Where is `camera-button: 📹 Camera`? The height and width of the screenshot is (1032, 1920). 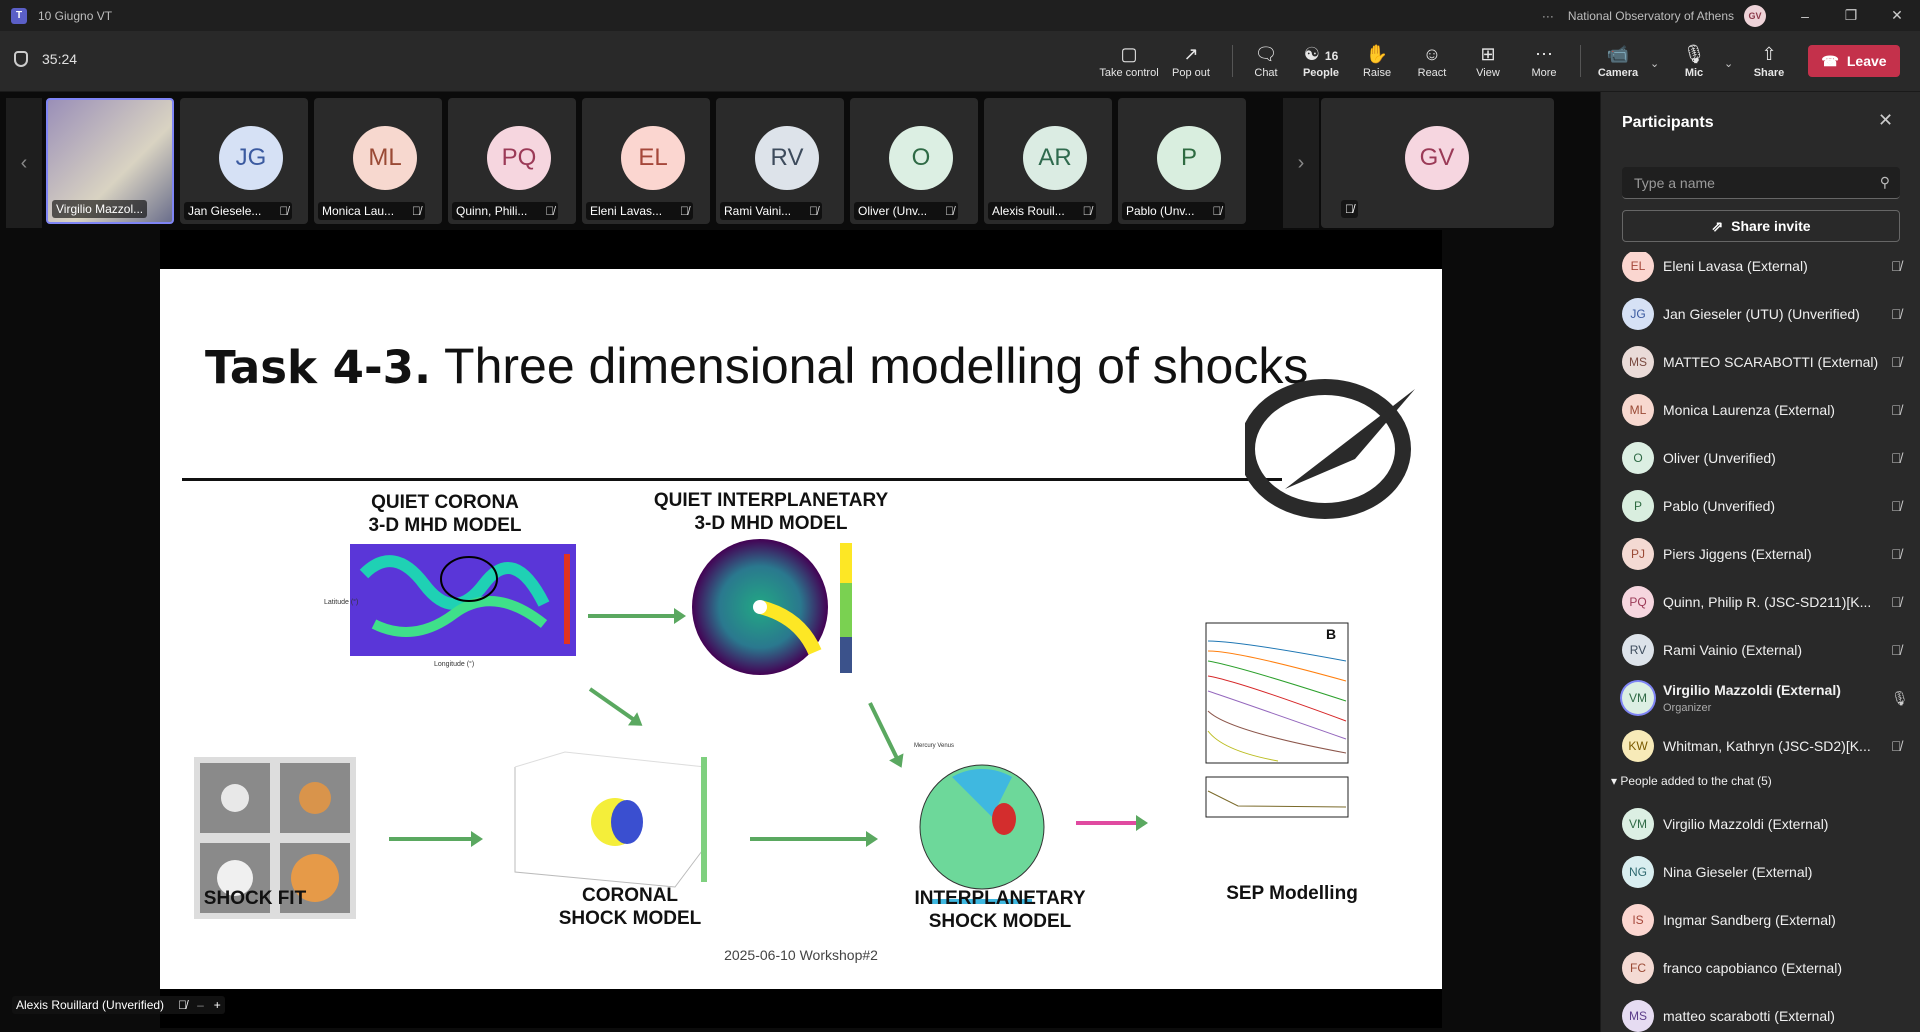
camera-button: 📹 Camera is located at coordinates (1618, 60).